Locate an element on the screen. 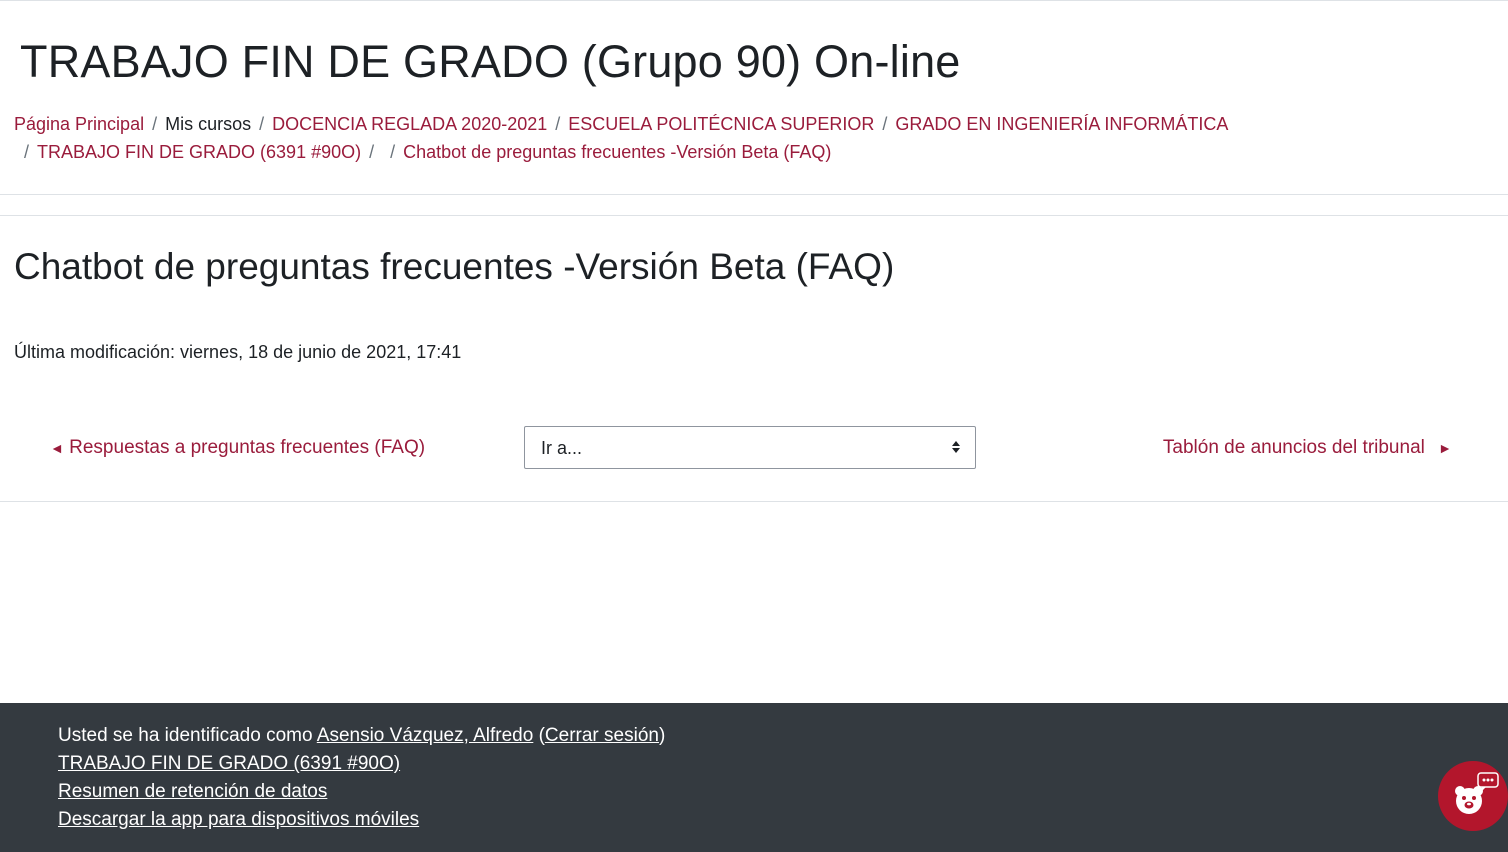 The width and height of the screenshot is (1508, 852). footer-course-link: TRABAJO FIN DE GRADO (6391 #90O) is located at coordinates (229, 763).